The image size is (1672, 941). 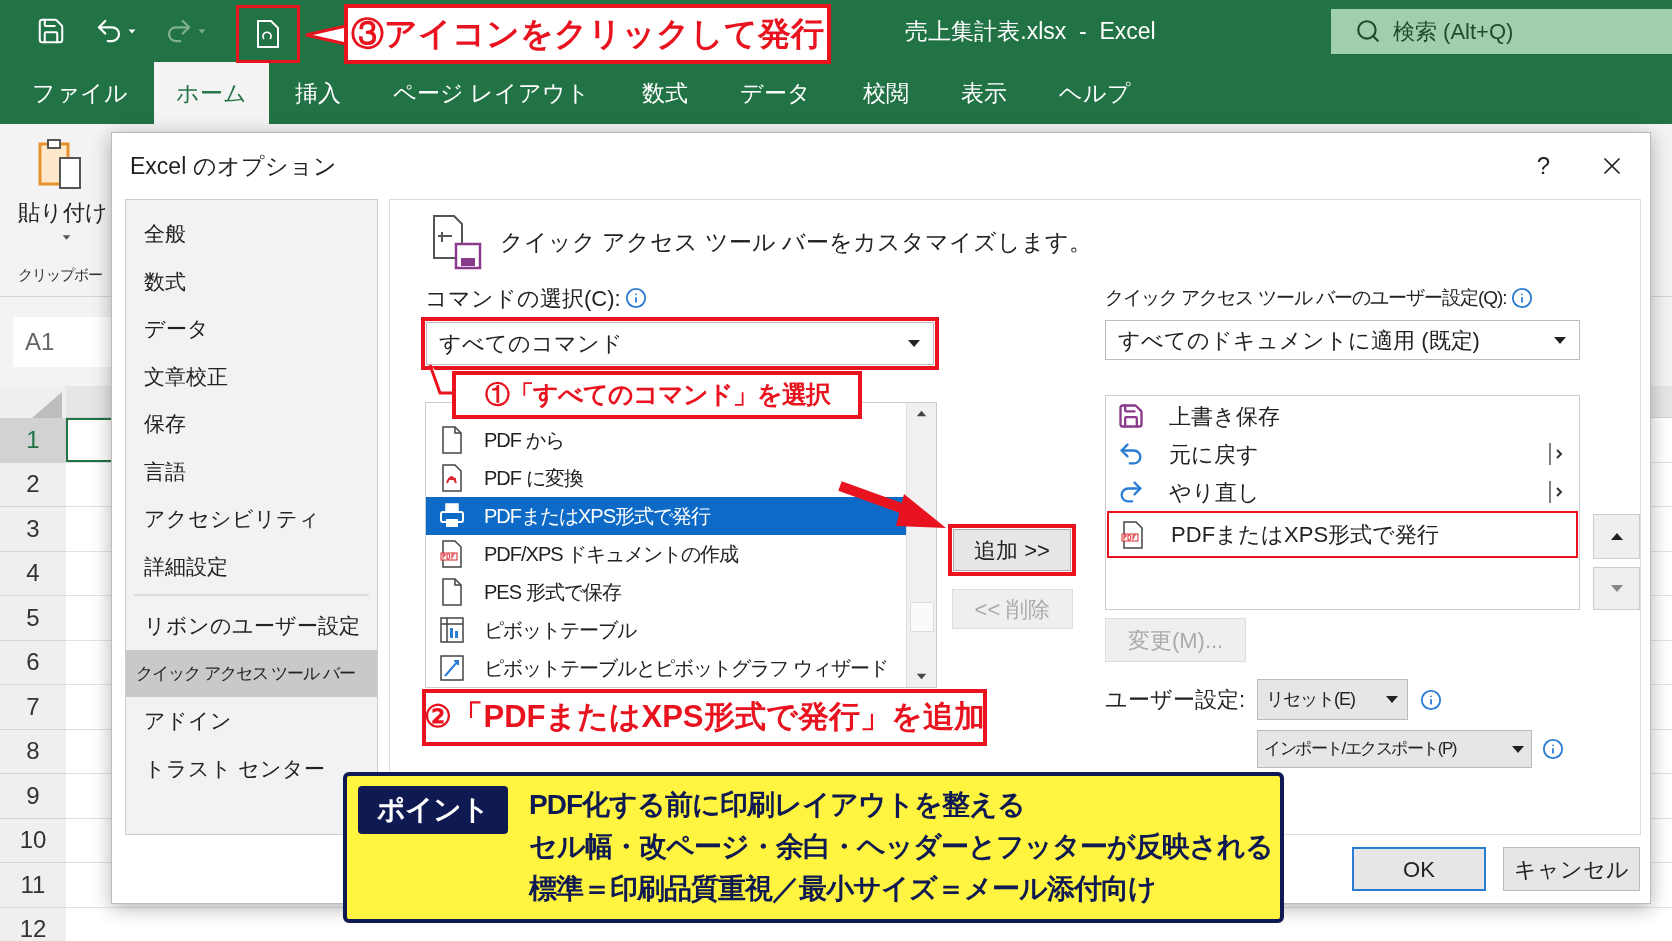 What do you see at coordinates (680, 343) in the screenshot?
I see `commands-dropdown: すべてのコマンド` at bounding box center [680, 343].